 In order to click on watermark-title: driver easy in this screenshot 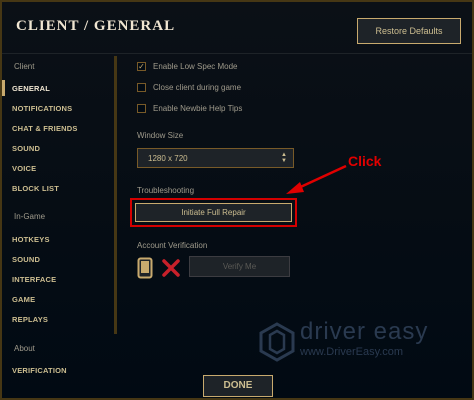, I will do `click(364, 331)`.